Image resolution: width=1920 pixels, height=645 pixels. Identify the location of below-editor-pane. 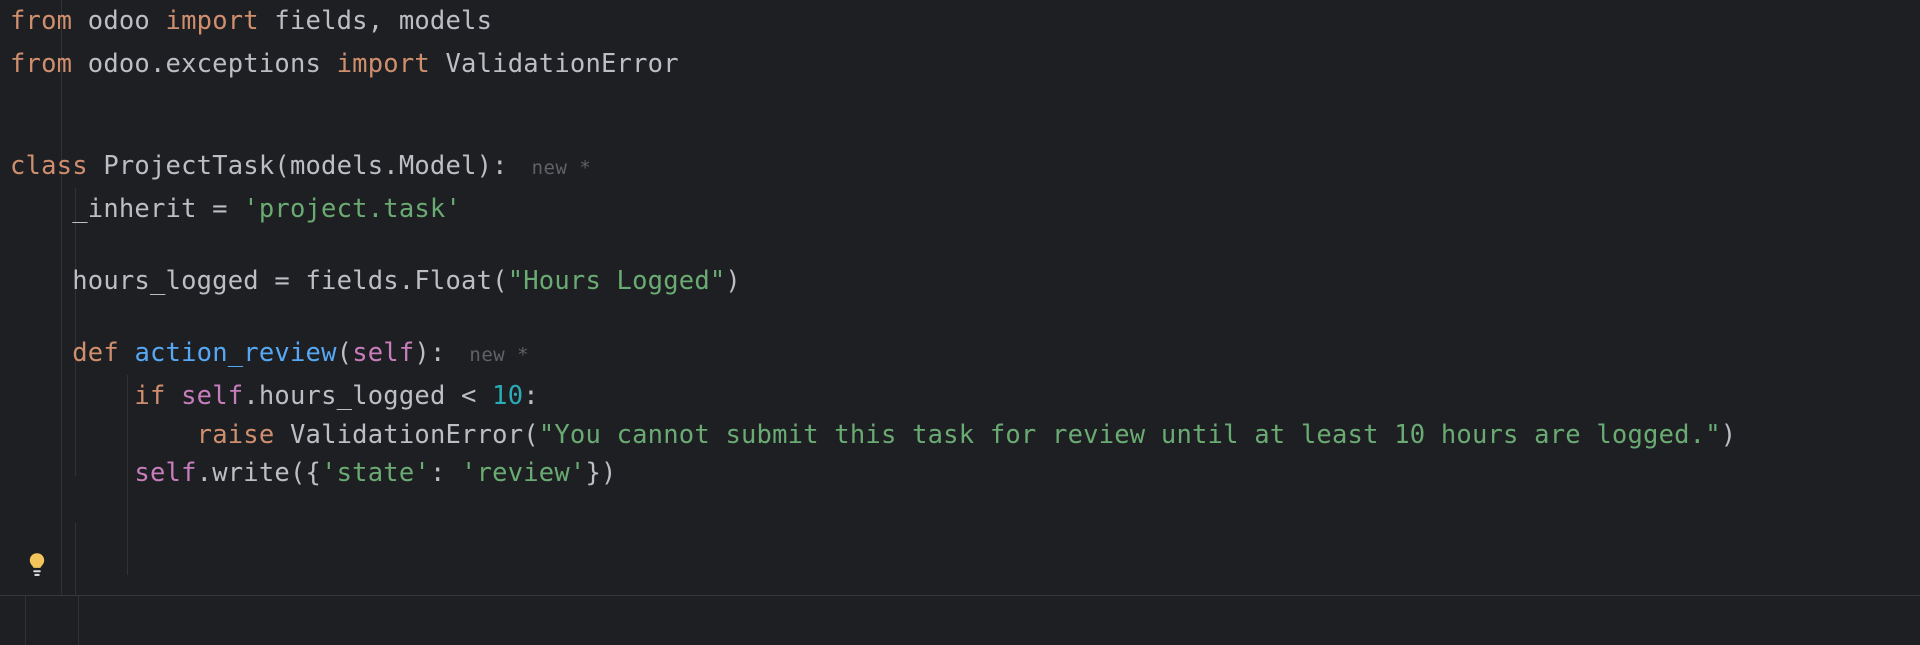
(960, 620).